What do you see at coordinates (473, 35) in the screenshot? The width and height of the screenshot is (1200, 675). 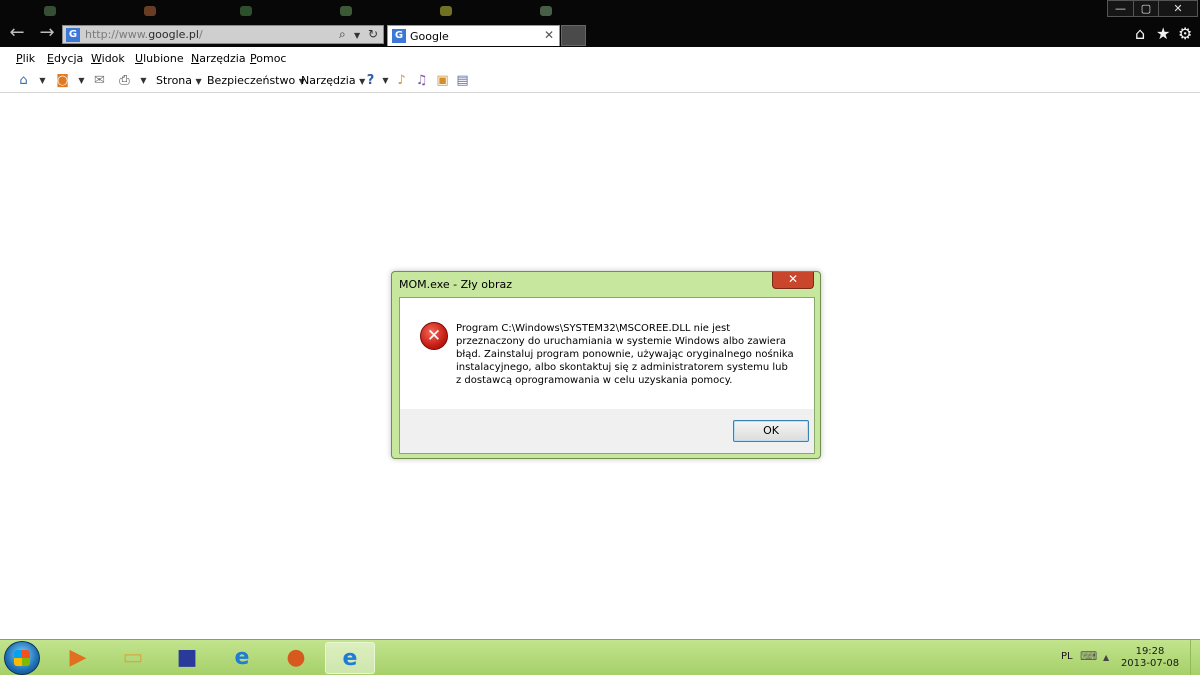 I see `tab-google: G Google ✕` at bounding box center [473, 35].